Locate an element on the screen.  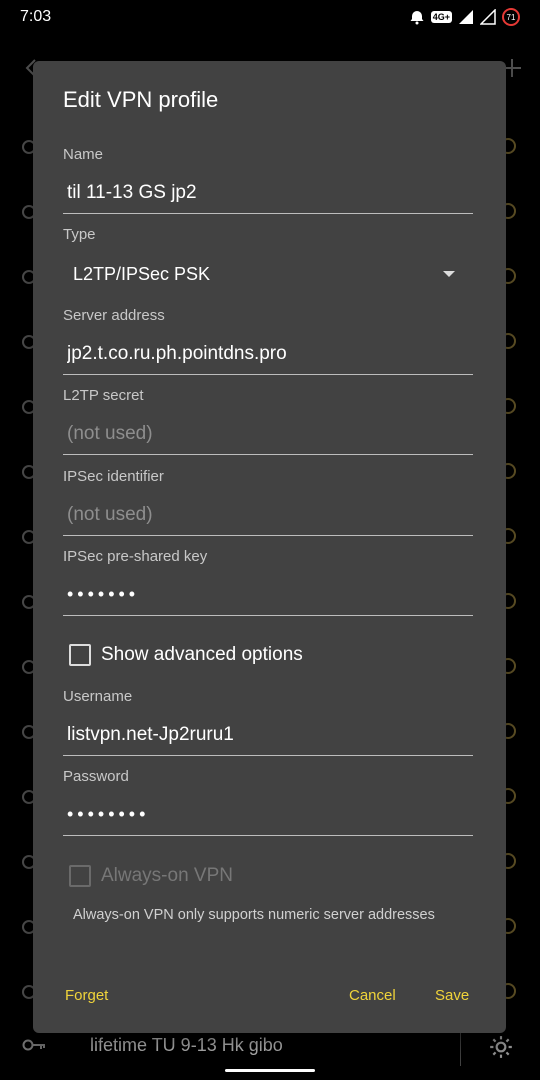
show-advanced-row: Show advanced options is located at coordinates (186, 655).